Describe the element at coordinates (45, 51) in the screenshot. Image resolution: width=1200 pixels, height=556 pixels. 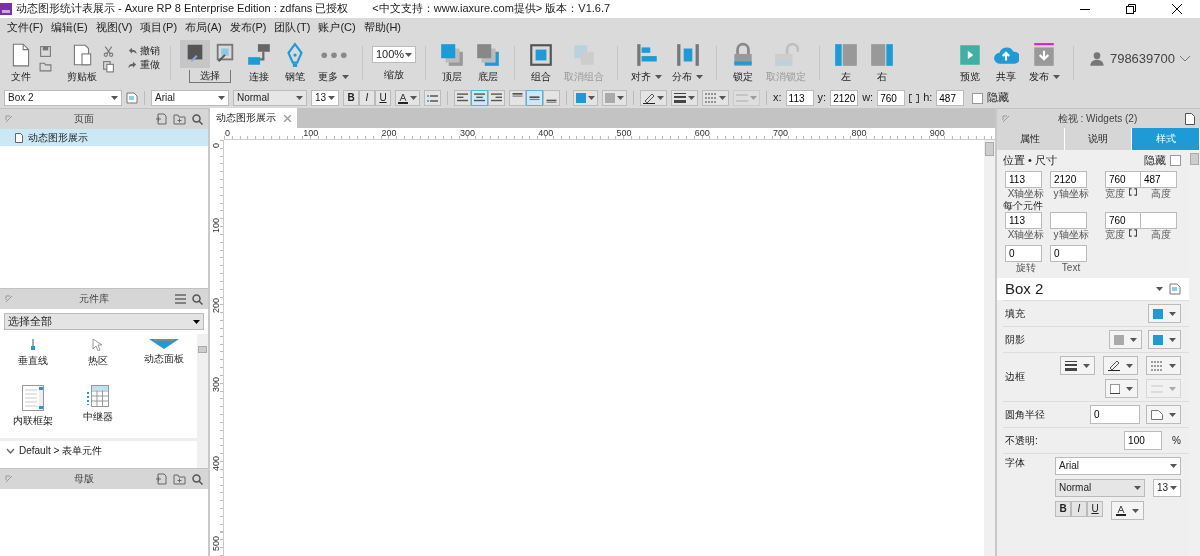
I see `save-button` at that location.